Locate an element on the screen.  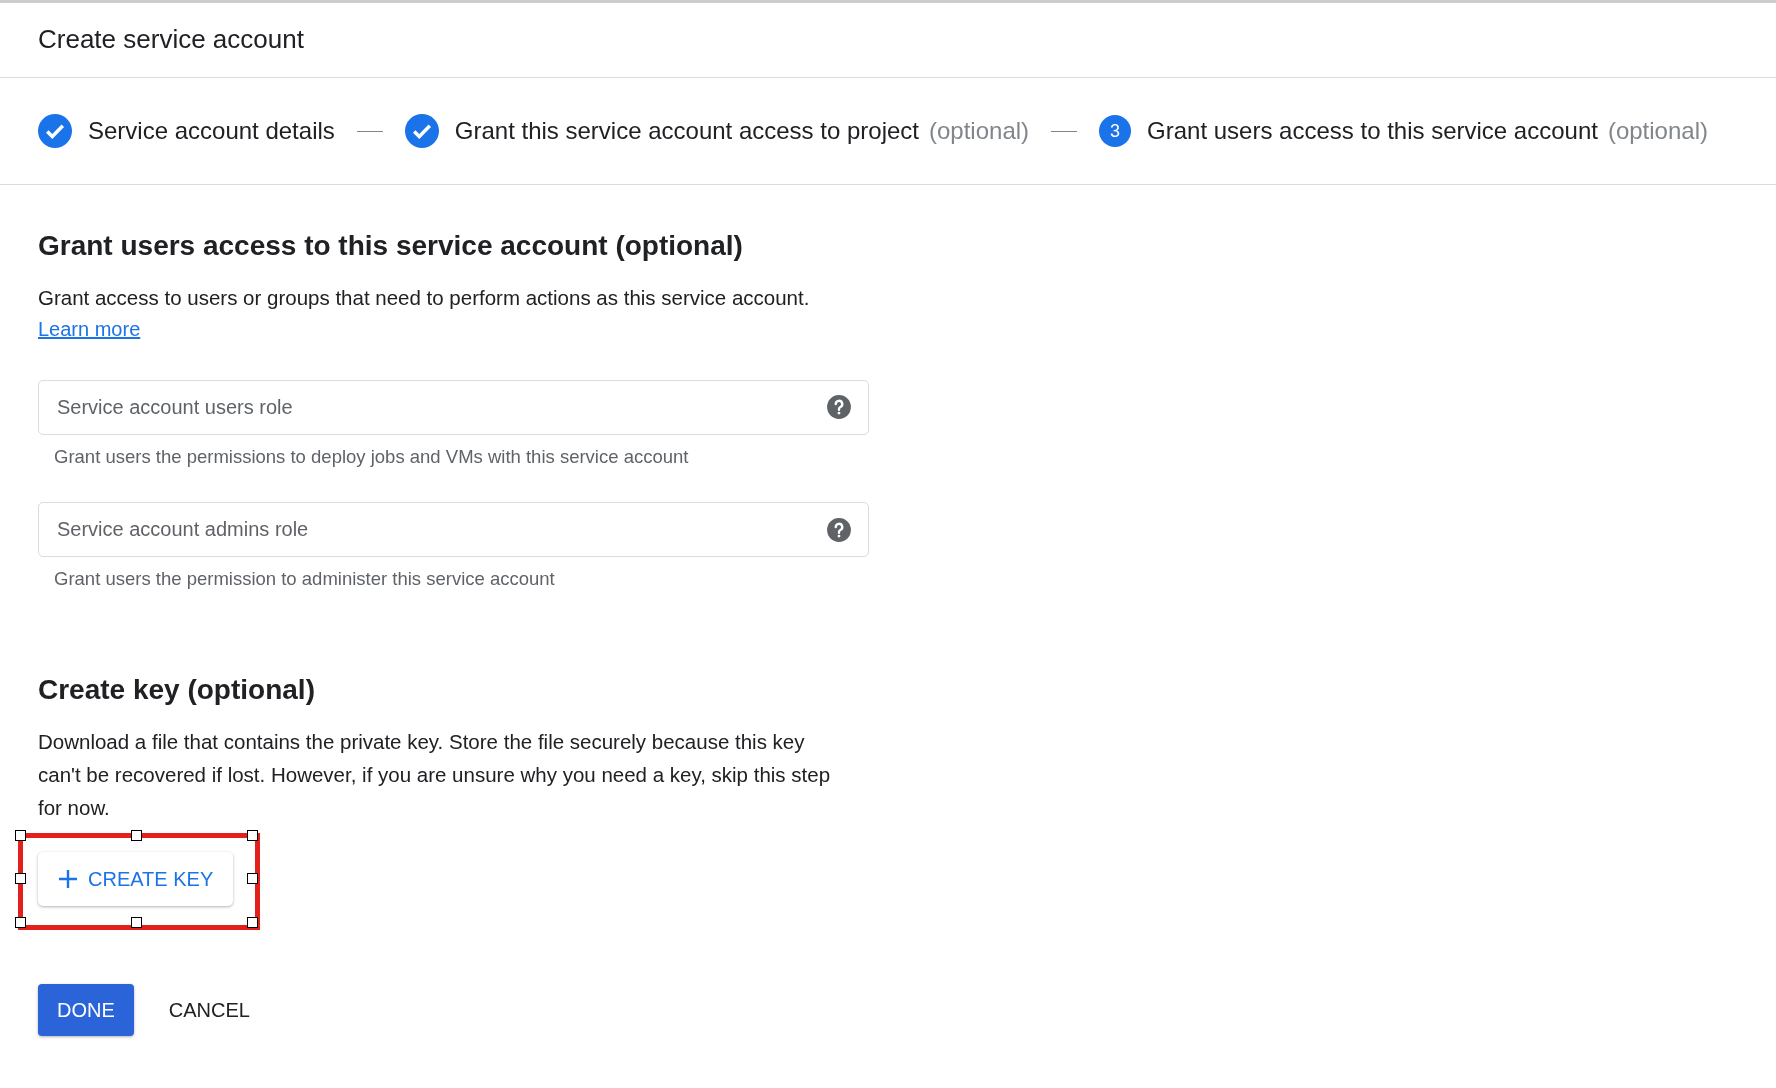
step-label: Grant users access to this service account is located at coordinates (1372, 131).